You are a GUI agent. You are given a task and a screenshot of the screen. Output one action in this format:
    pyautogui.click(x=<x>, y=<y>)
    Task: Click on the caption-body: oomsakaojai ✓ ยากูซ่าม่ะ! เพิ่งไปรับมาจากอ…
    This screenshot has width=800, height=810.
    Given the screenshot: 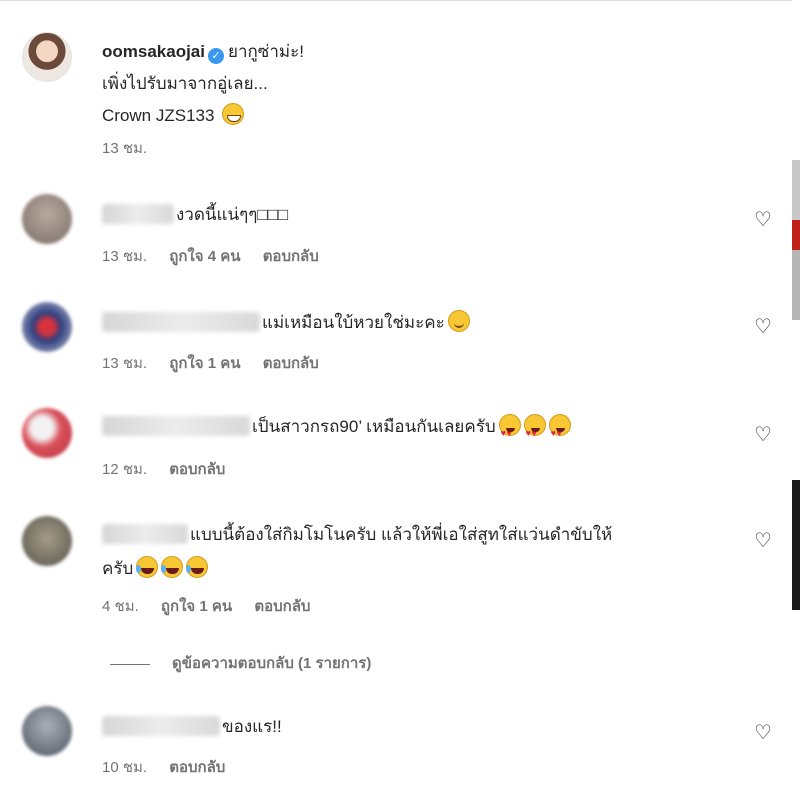 What is the action you would take?
    pyautogui.click(x=422, y=84)
    